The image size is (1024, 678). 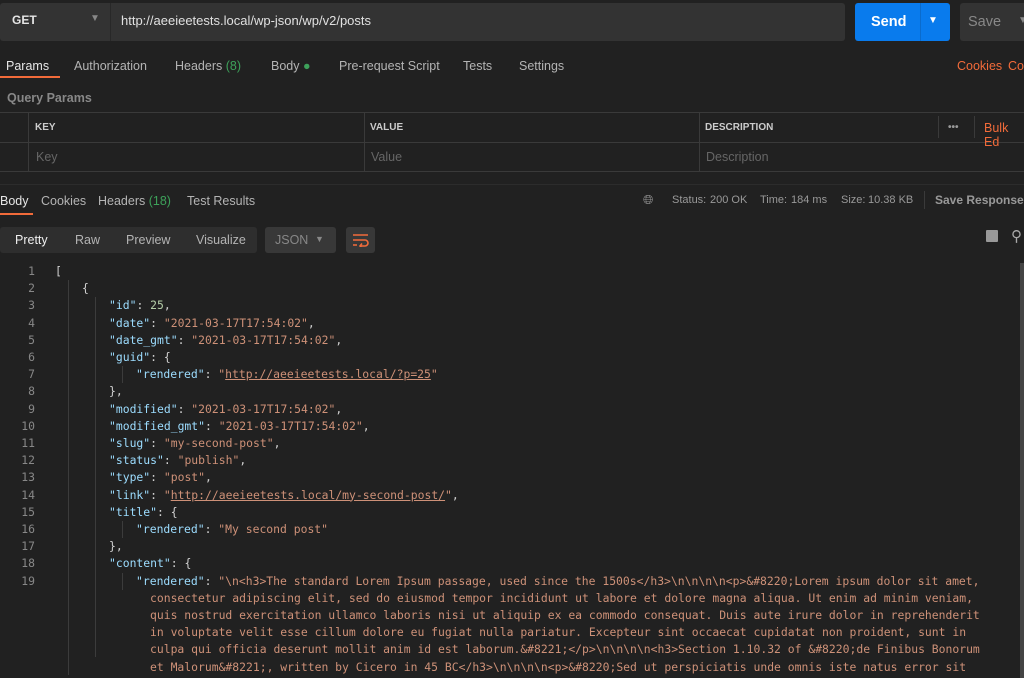 What do you see at coordinates (134, 201) in the screenshot?
I see `response-tab-headers: Headers (18)` at bounding box center [134, 201].